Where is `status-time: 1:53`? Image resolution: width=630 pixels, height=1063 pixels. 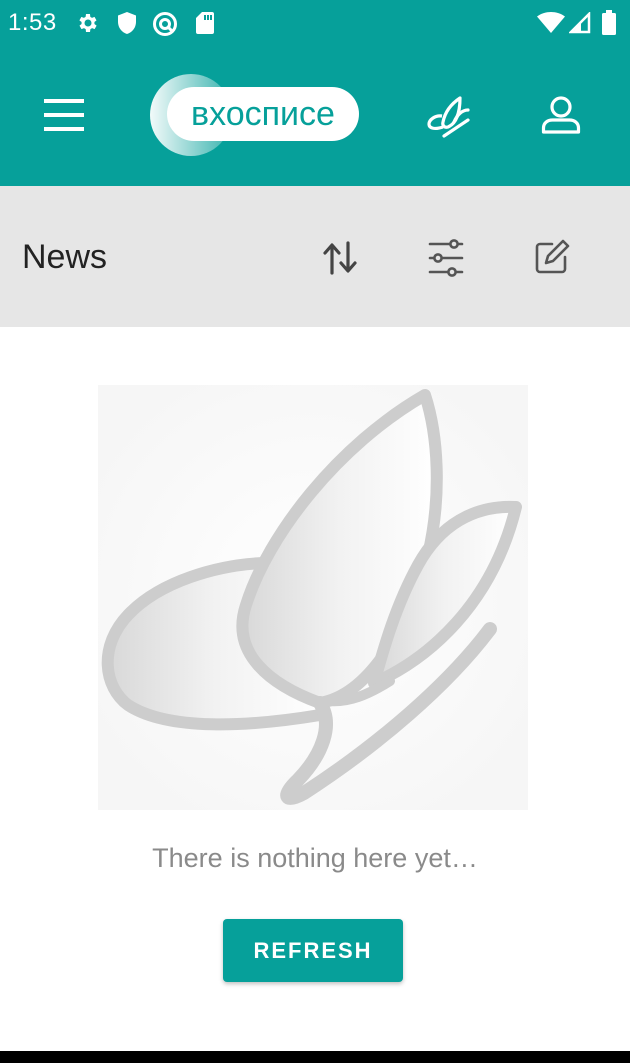 status-time: 1:53 is located at coordinates (32, 22).